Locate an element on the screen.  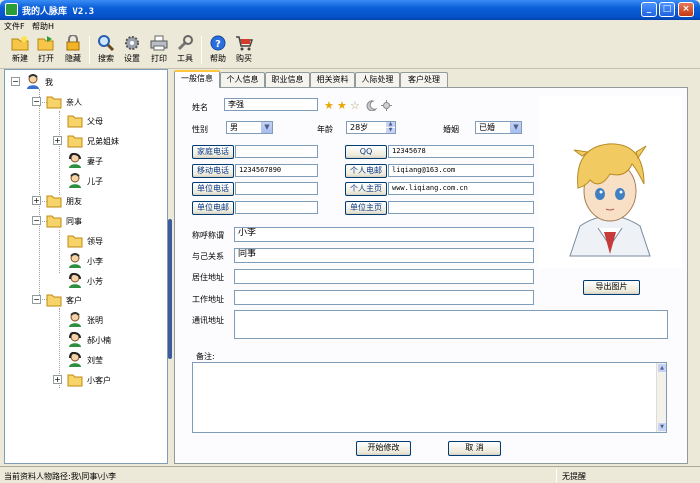
tree-label: 刘莹 is located at coordinates (95, 360).